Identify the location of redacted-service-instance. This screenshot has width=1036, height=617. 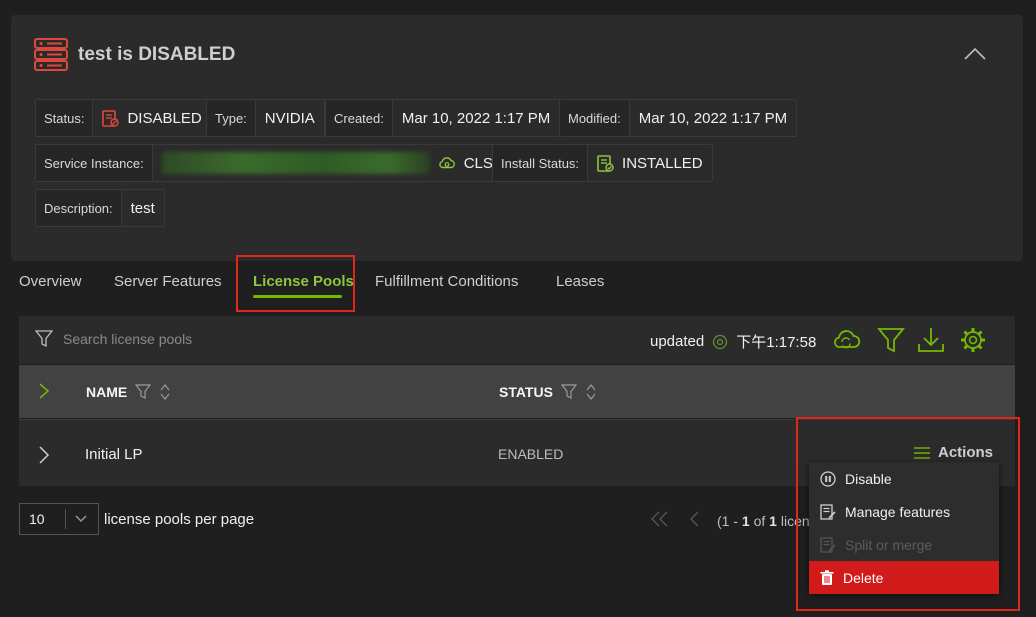
(295, 163).